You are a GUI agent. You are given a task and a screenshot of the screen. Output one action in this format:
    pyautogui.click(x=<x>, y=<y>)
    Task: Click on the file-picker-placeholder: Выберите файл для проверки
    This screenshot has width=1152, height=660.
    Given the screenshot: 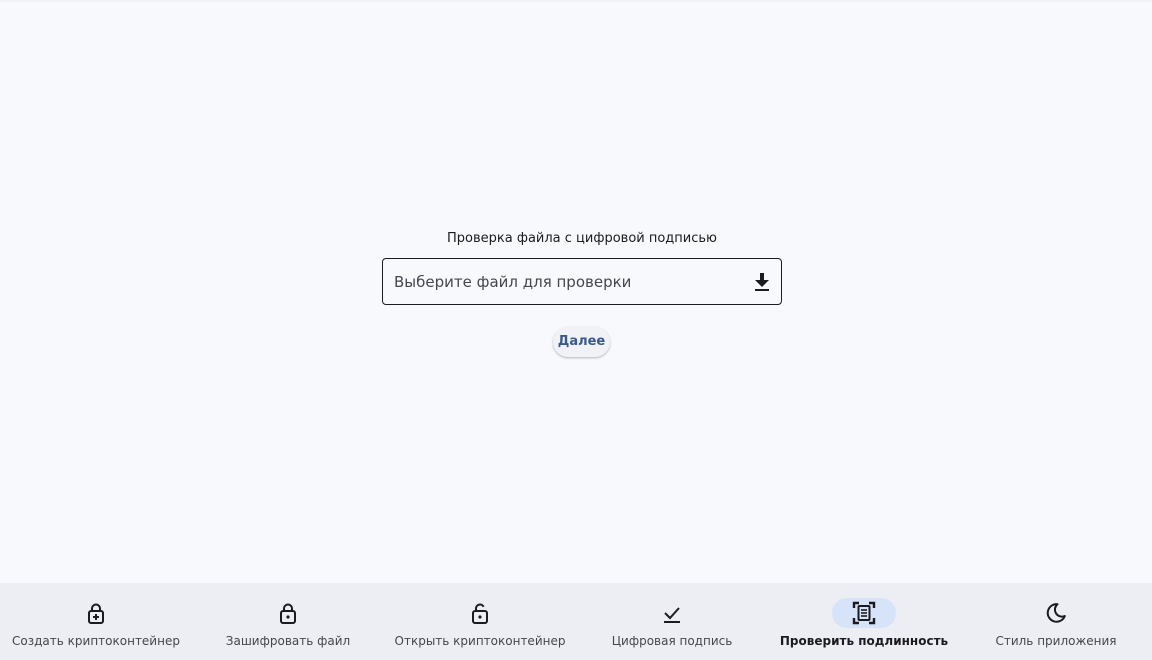 What is the action you would take?
    pyautogui.click(x=513, y=282)
    